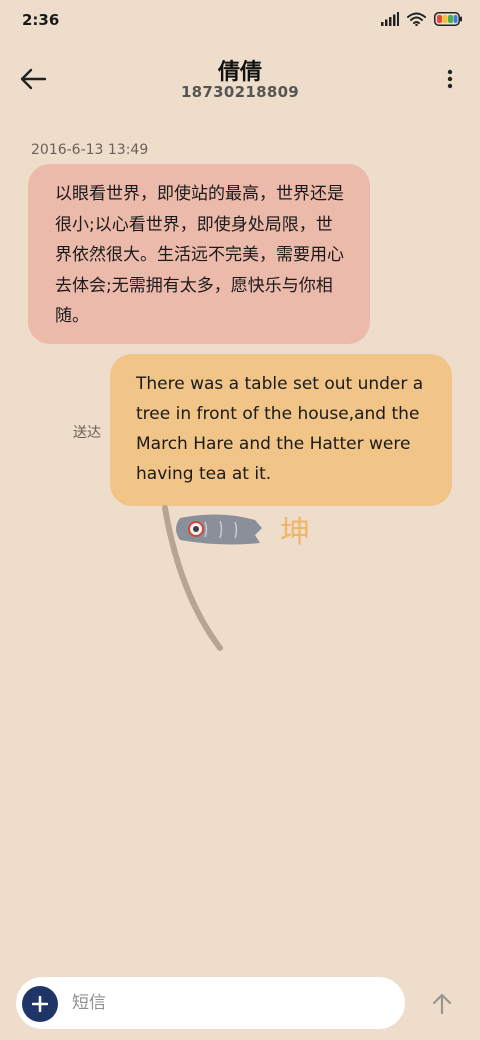 Image resolution: width=480 pixels, height=1040 pixels. I want to click on add-attachment-button, so click(40, 1004).